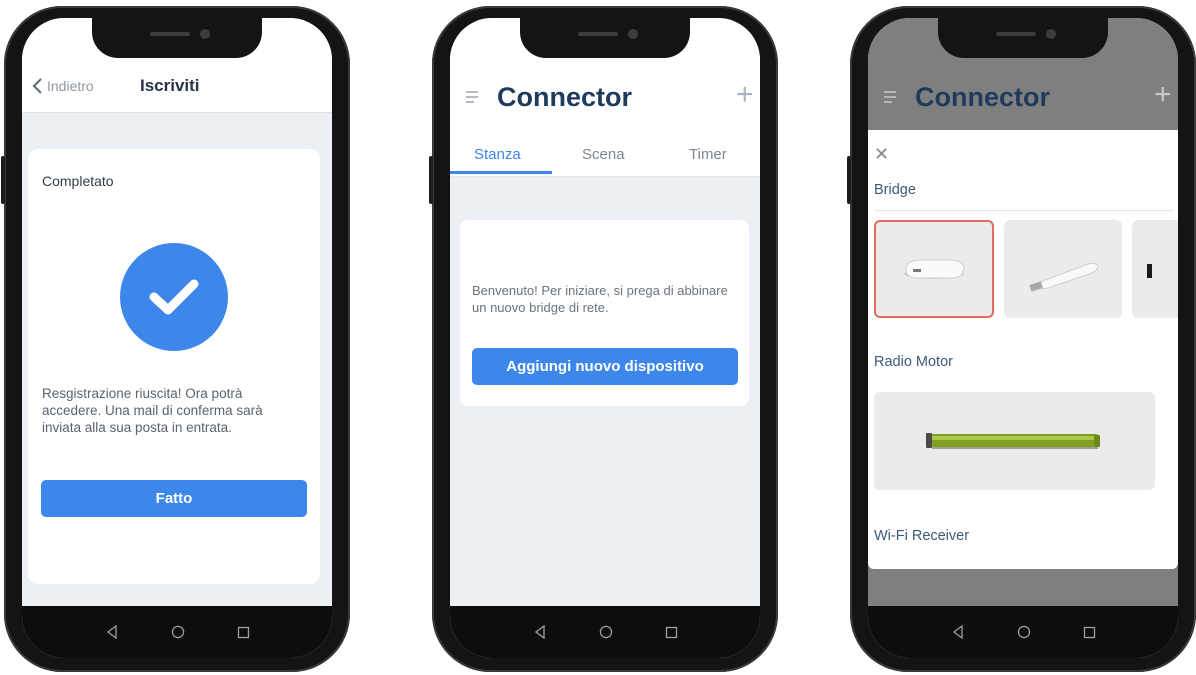 Image resolution: width=1196 pixels, height=675 pixels. Describe the element at coordinates (881, 154) in the screenshot. I see `close-icon: ✕` at that location.